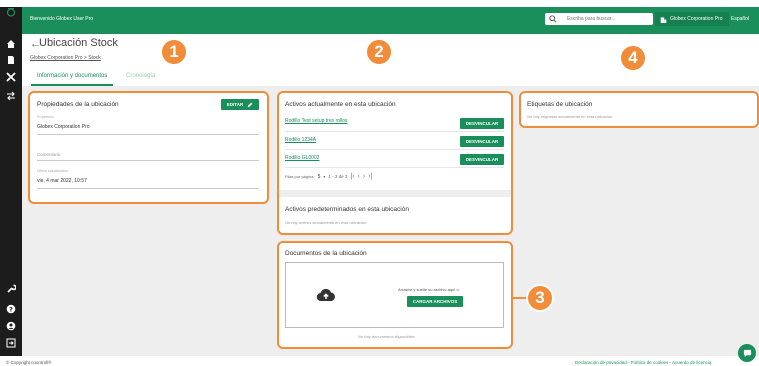 The height and width of the screenshot is (366, 759). What do you see at coordinates (78, 104) in the screenshot?
I see `properties-title: Propiedades de la ubicación` at bounding box center [78, 104].